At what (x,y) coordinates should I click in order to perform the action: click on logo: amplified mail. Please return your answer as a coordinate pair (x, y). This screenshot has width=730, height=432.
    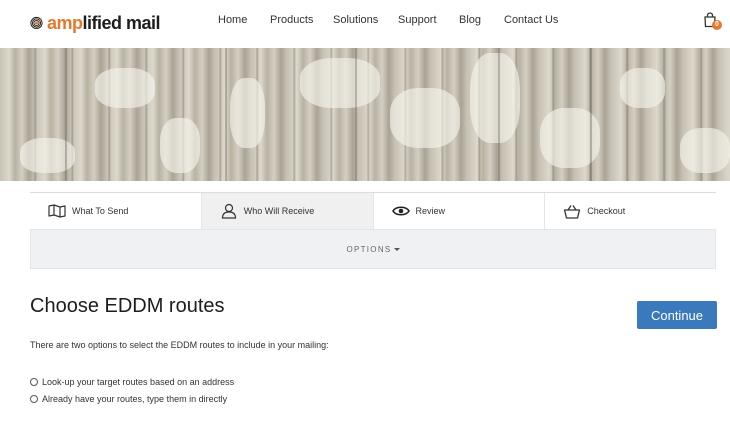
    Looking at the image, I should click on (95, 23).